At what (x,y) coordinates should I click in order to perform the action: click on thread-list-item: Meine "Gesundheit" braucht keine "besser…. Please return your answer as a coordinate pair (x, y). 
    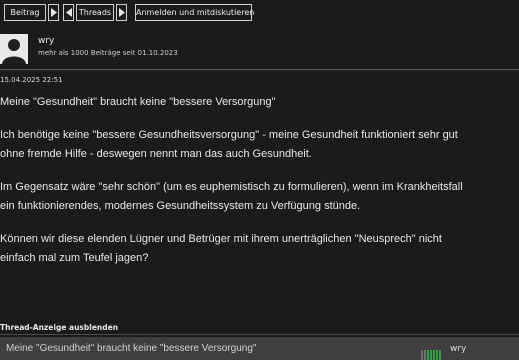
    Looking at the image, I should click on (259, 348).